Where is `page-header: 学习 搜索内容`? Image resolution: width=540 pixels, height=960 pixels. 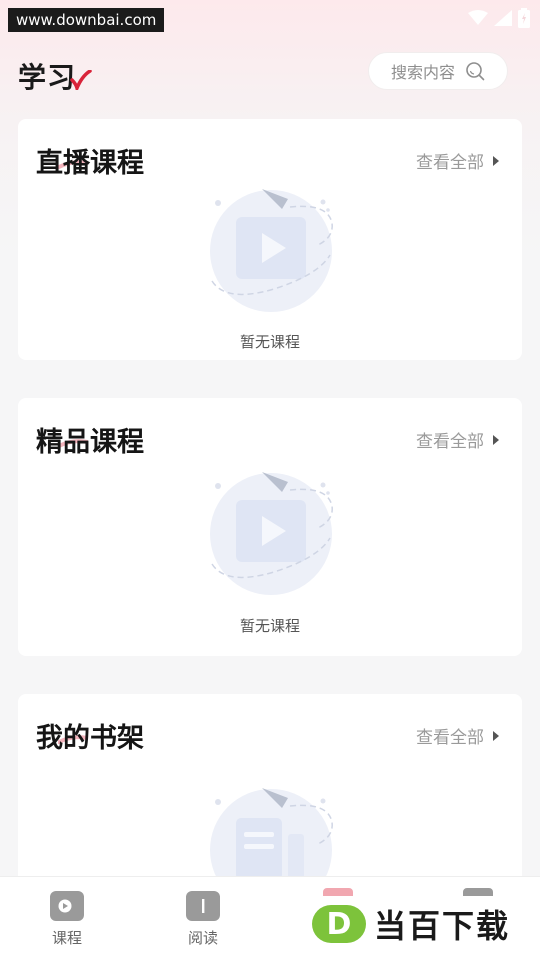 page-header: 学习 搜索内容 is located at coordinates (270, 72).